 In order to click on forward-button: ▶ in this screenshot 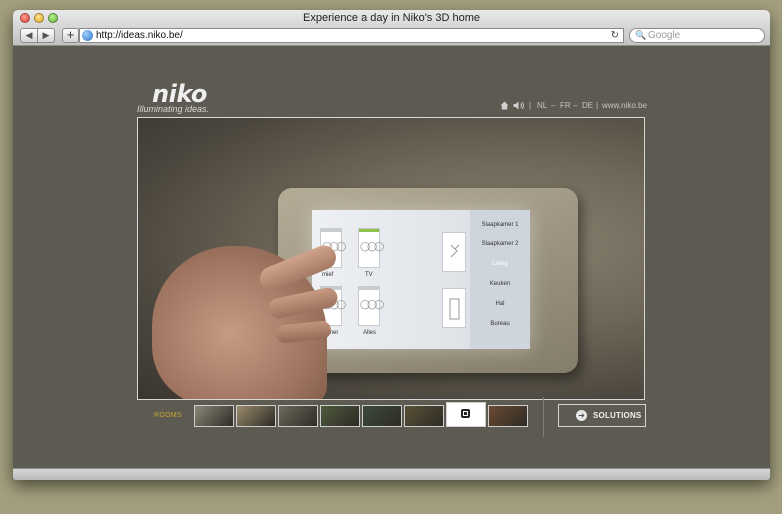, I will do `click(46, 35)`.